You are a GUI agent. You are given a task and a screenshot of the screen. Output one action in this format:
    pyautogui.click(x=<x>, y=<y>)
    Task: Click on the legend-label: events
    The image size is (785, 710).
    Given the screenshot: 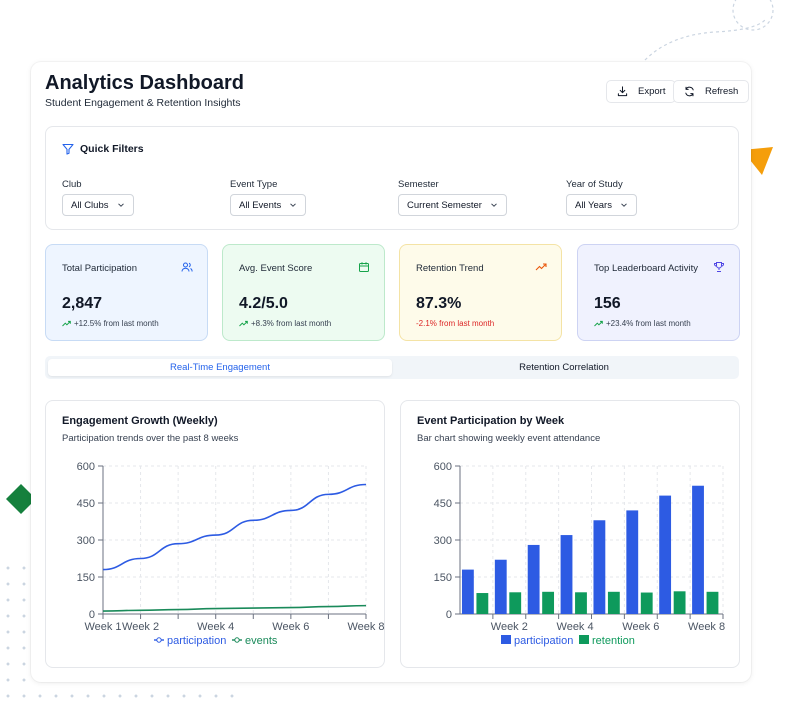 What is the action you would take?
    pyautogui.click(x=261, y=641)
    